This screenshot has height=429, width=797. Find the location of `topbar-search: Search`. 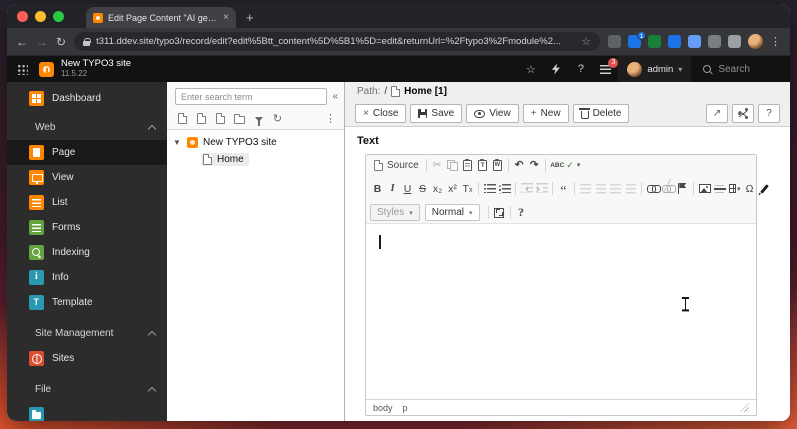

topbar-search: Search is located at coordinates (740, 69).